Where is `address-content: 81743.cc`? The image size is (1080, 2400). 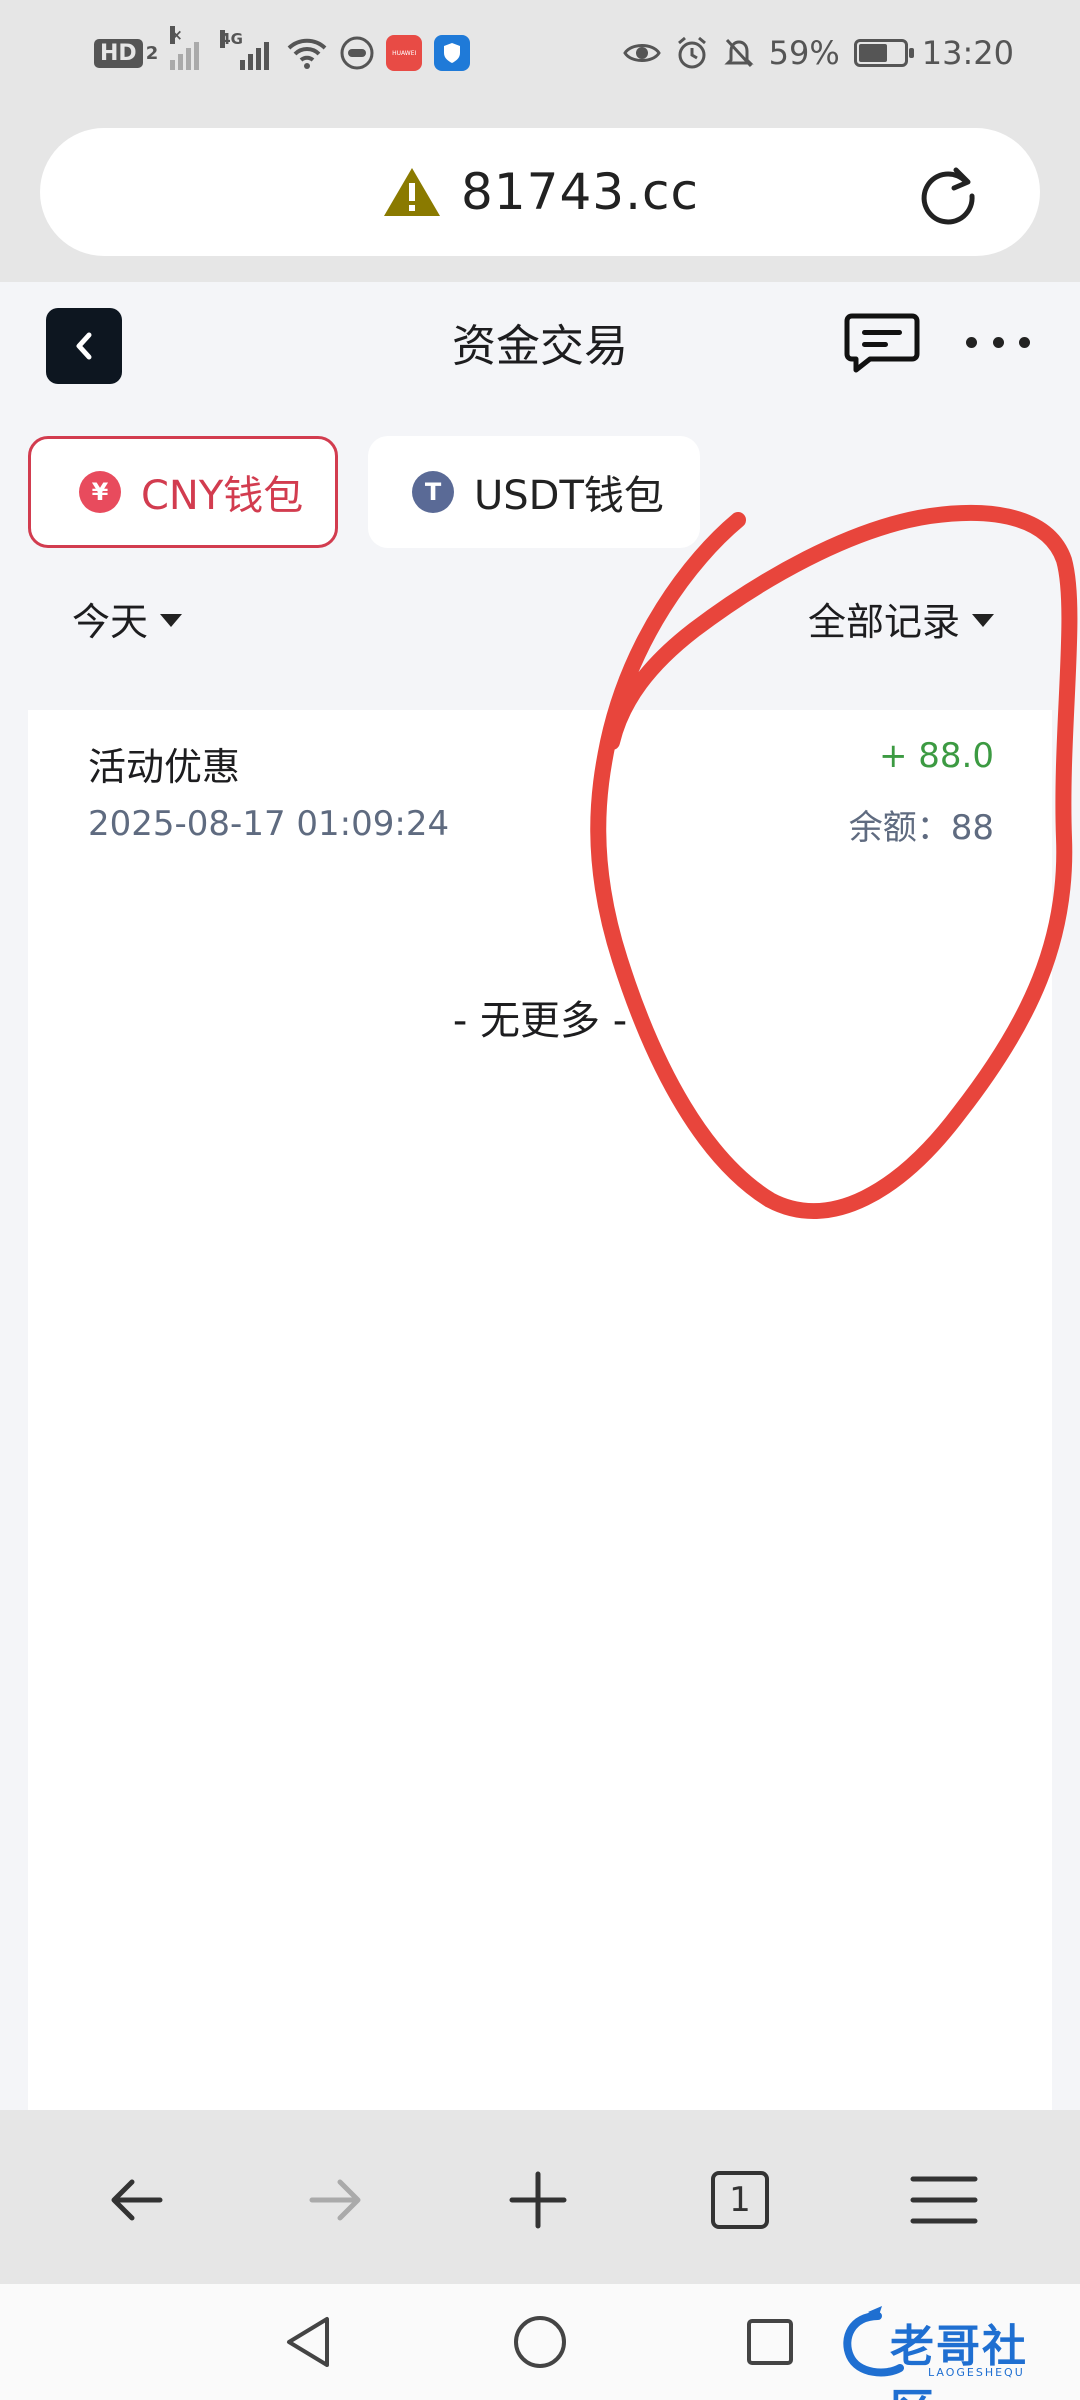
address-content: 81743.cc is located at coordinates (540, 192).